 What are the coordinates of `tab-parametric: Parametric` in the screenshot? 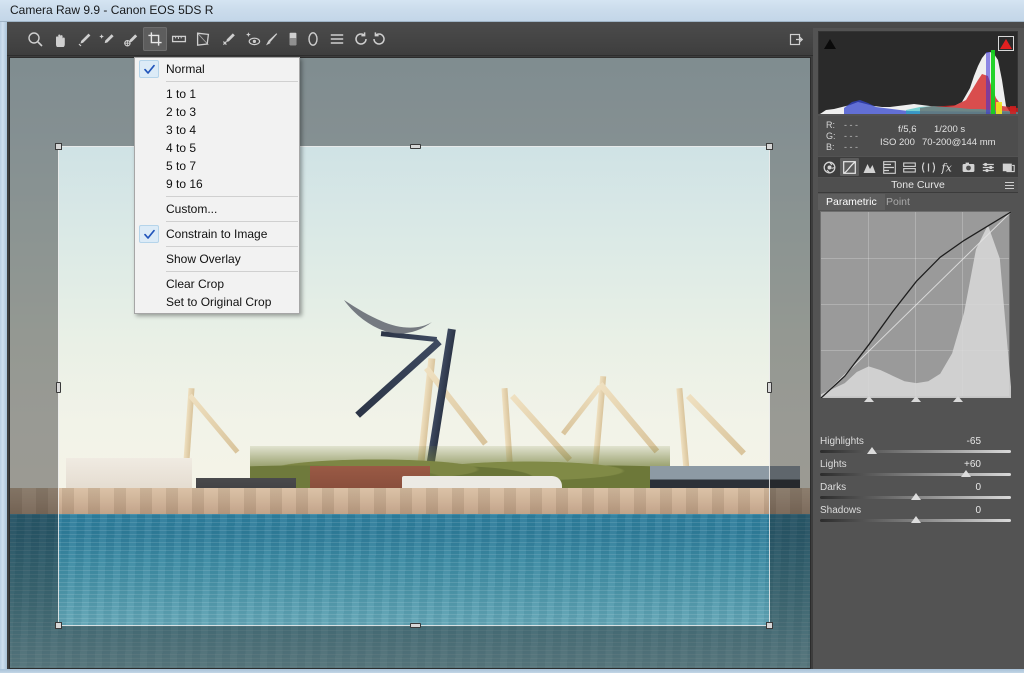 It's located at (851, 202).